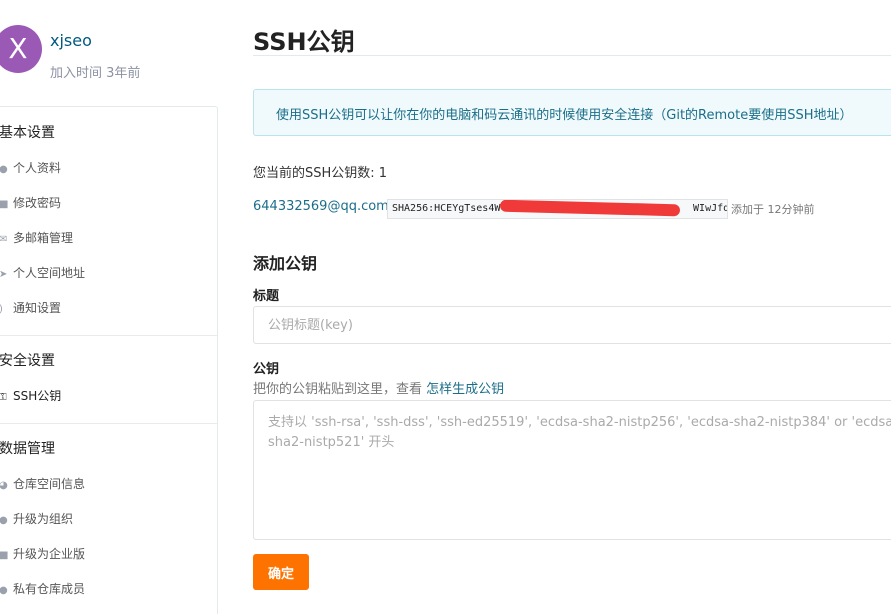  What do you see at coordinates (6, 485) in the screenshot?
I see `pie-chart-icon: ◕` at bounding box center [6, 485].